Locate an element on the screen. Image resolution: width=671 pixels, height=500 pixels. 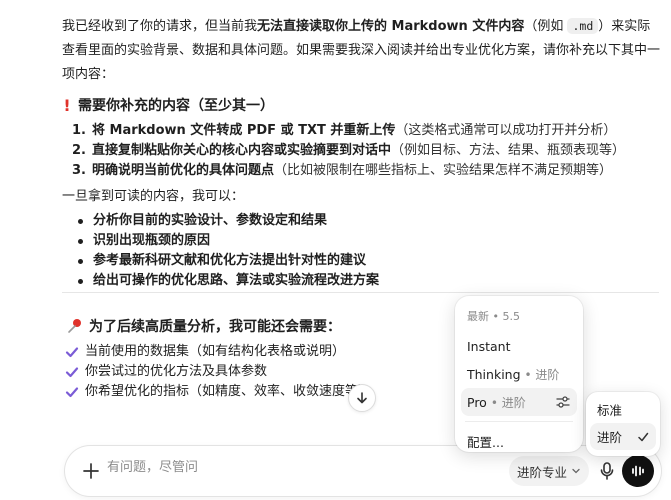
check-item: 你希望优化的指标（如精度、效率、收敛速度等） is located at coordinates (218, 392).